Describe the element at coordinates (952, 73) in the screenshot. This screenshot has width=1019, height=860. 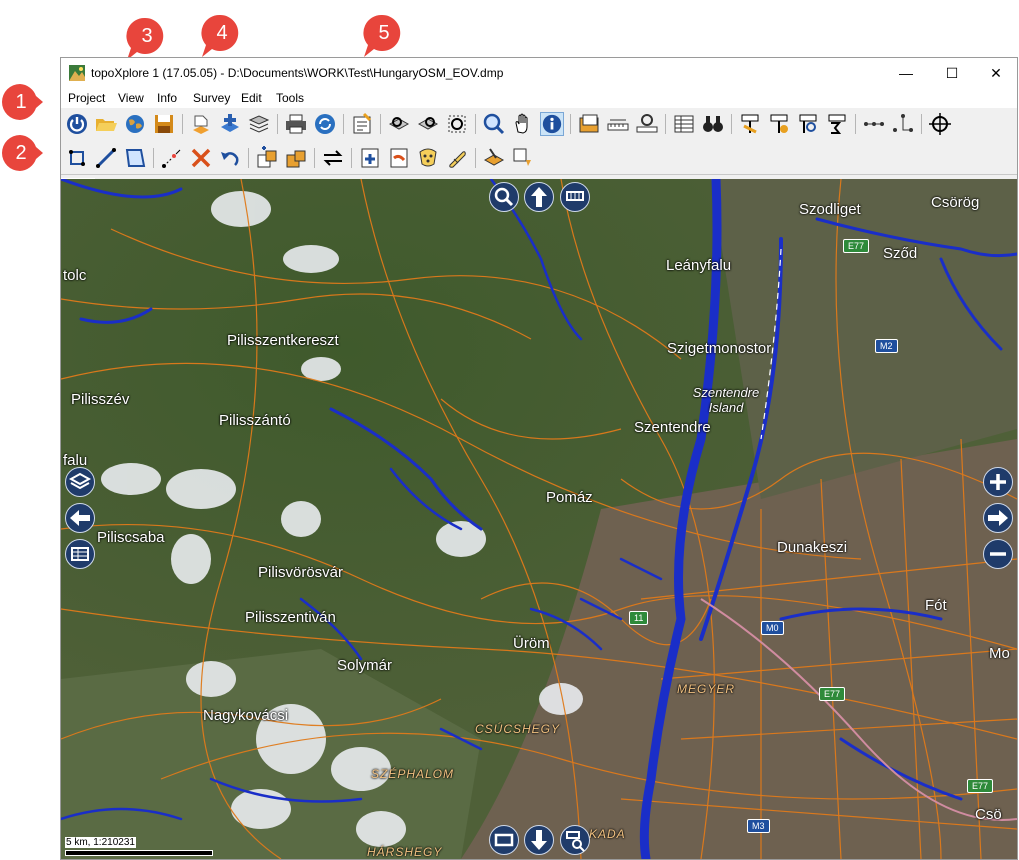
I see `maximize-button: ☐` at that location.